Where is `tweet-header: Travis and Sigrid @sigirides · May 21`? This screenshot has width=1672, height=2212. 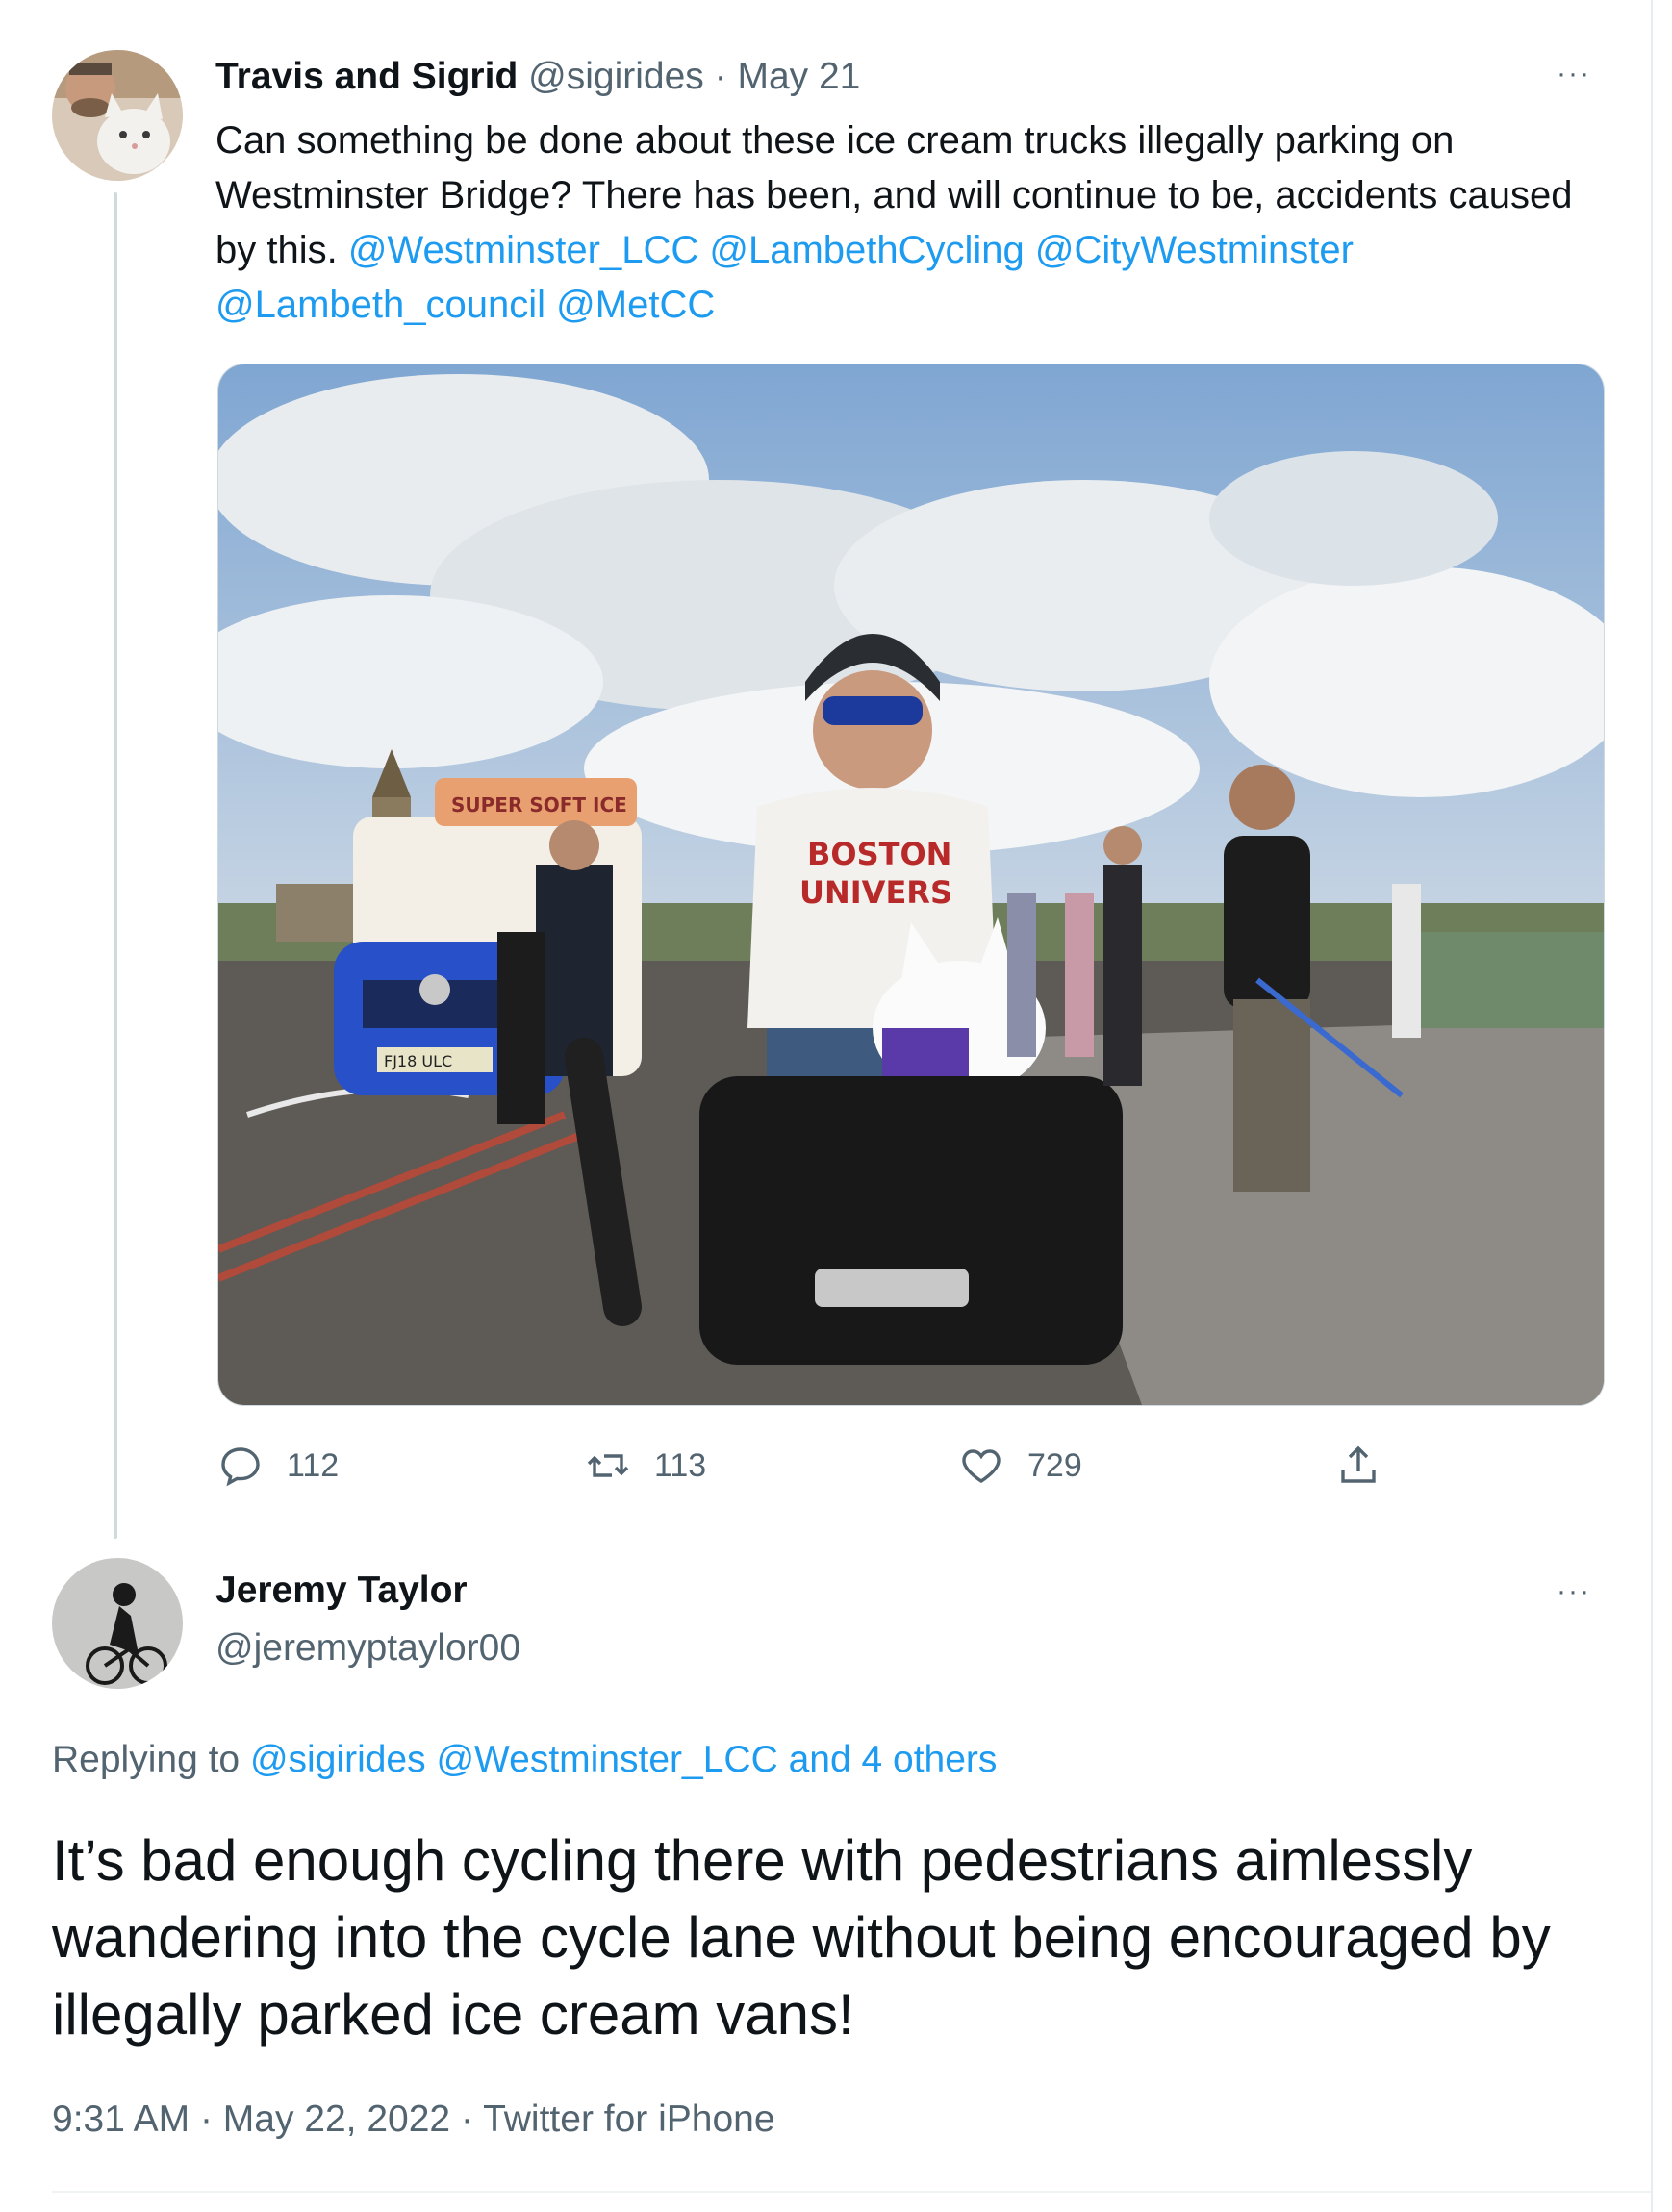
tweet-header: Travis and Sigrid @sigirides · May 21 is located at coordinates (537, 77).